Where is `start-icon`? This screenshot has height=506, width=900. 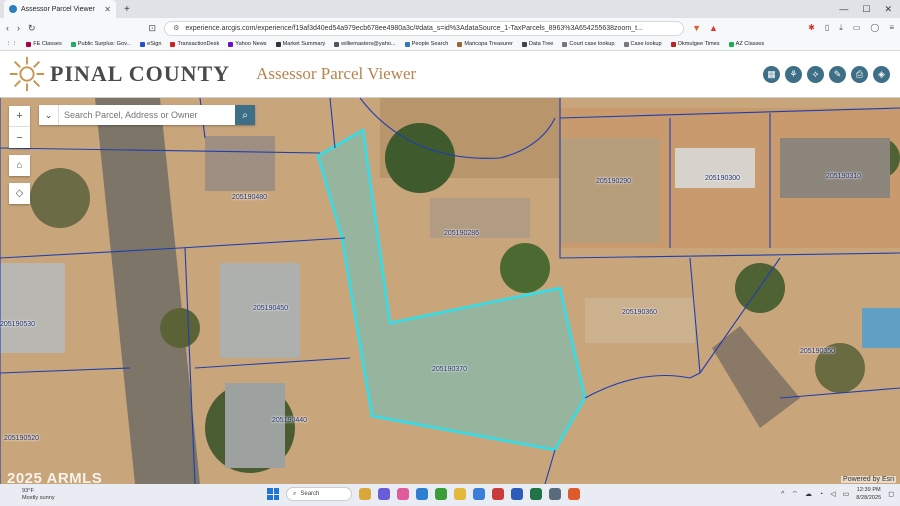
start-icon is located at coordinates (273, 494).